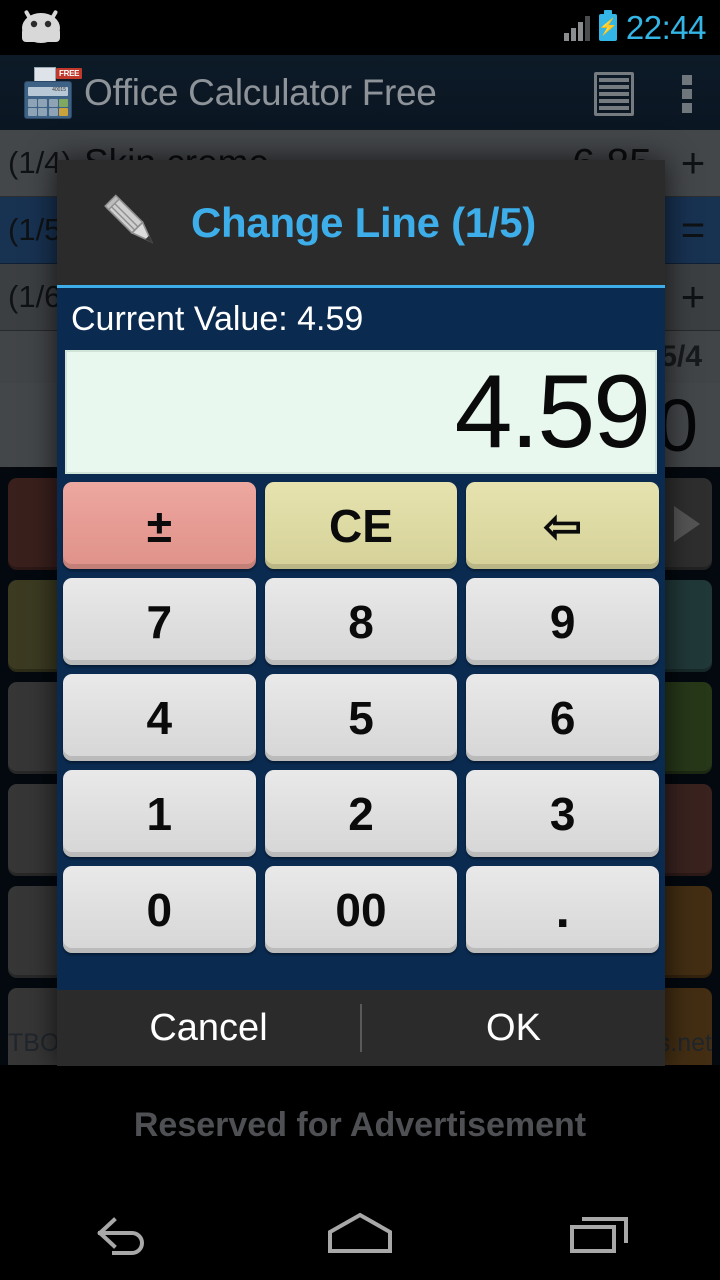  Describe the element at coordinates (159, 525) in the screenshot. I see `sign-toggle-key: ±` at that location.